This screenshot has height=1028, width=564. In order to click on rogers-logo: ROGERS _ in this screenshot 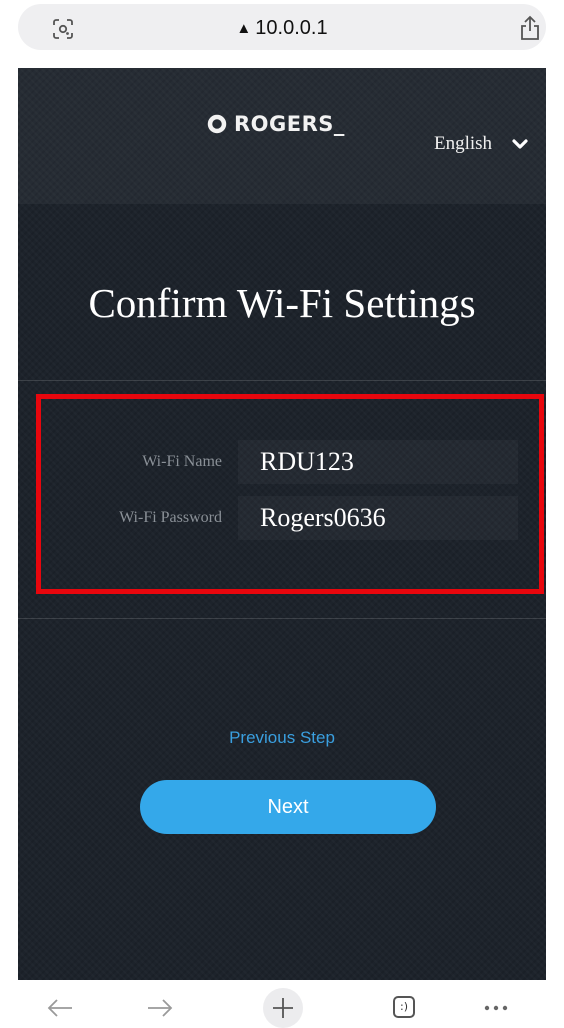, I will do `click(275, 124)`.